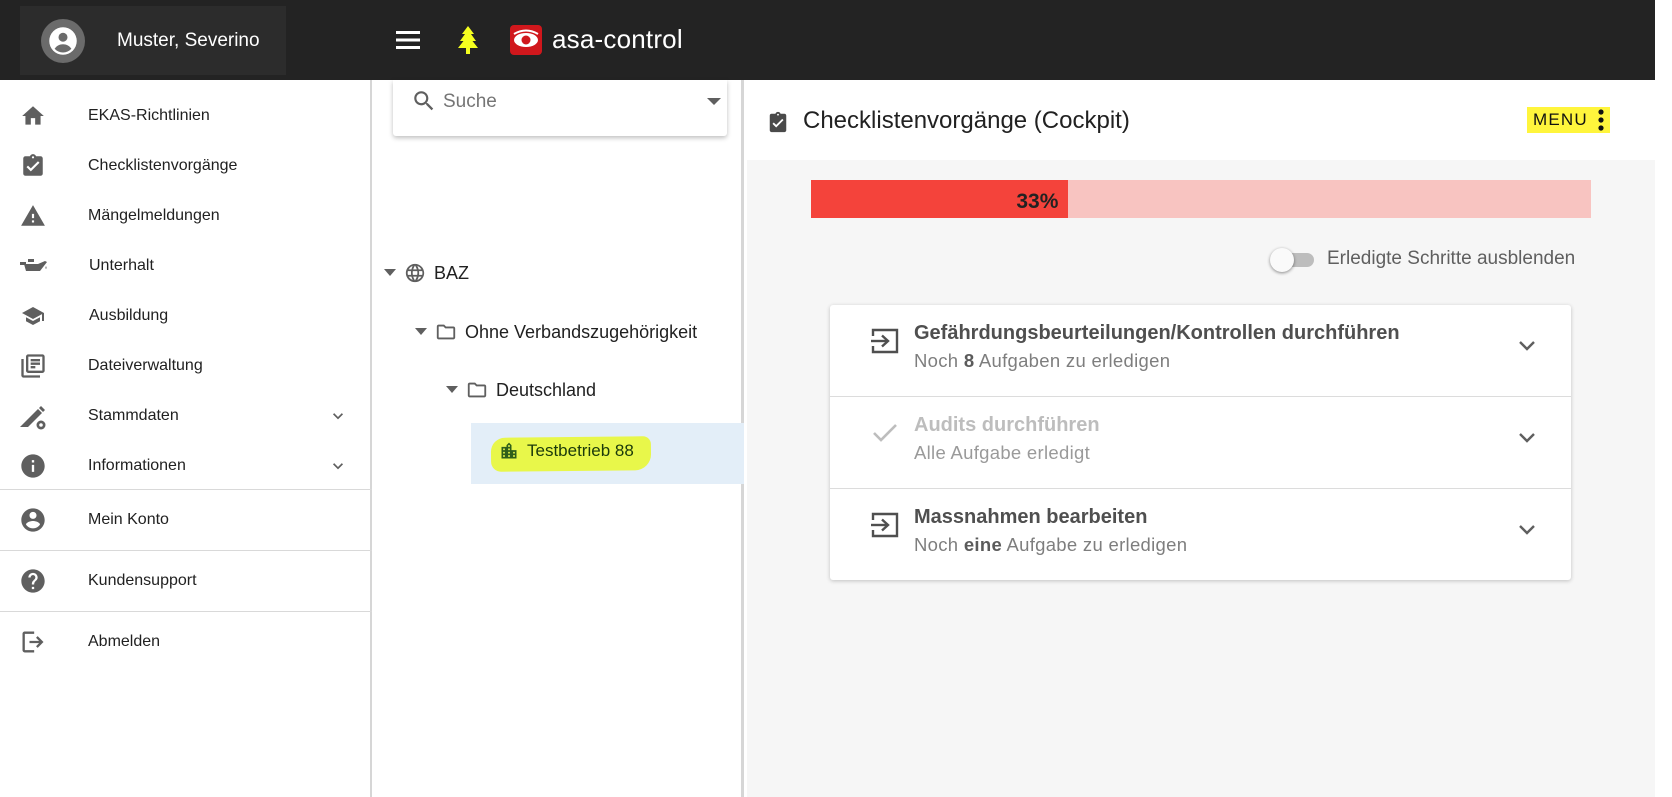 The height and width of the screenshot is (797, 1672). What do you see at coordinates (137, 465) in the screenshot?
I see `sidebar-item-label: Informationen` at bounding box center [137, 465].